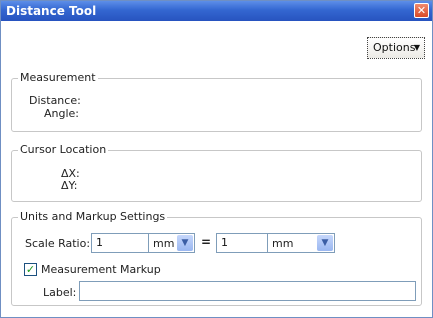  What do you see at coordinates (301, 243) in the screenshot?
I see `scale-right-unit-select: mm ▼` at bounding box center [301, 243].